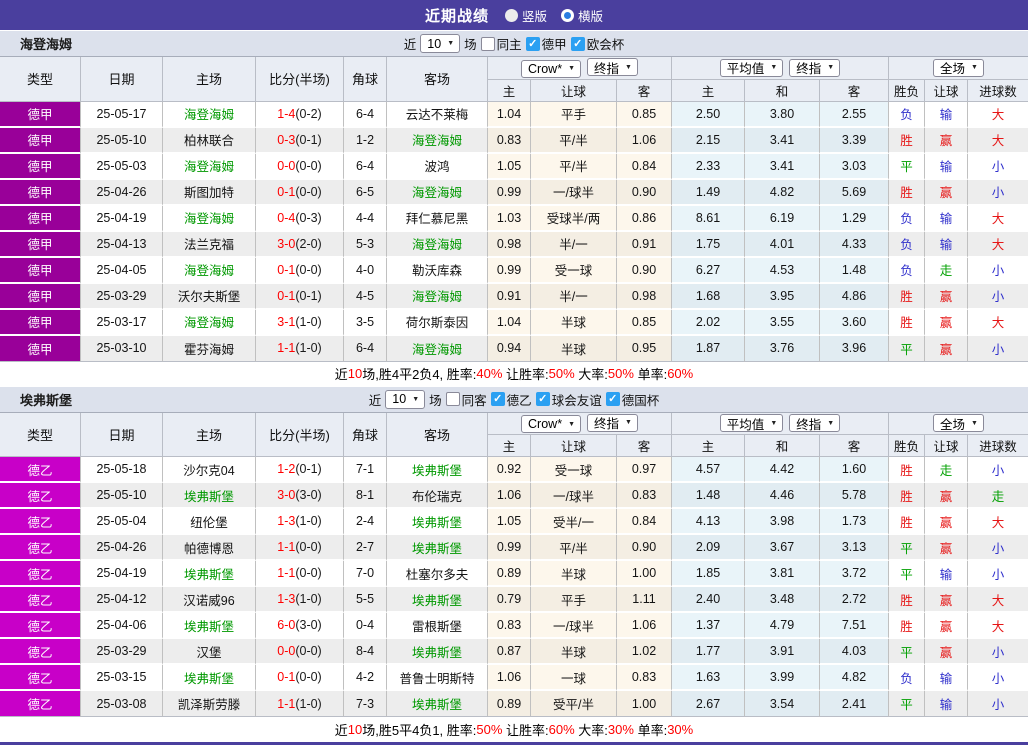  What do you see at coordinates (437, 166) in the screenshot?
I see `away-team-cell: 波鸿` at bounding box center [437, 166].